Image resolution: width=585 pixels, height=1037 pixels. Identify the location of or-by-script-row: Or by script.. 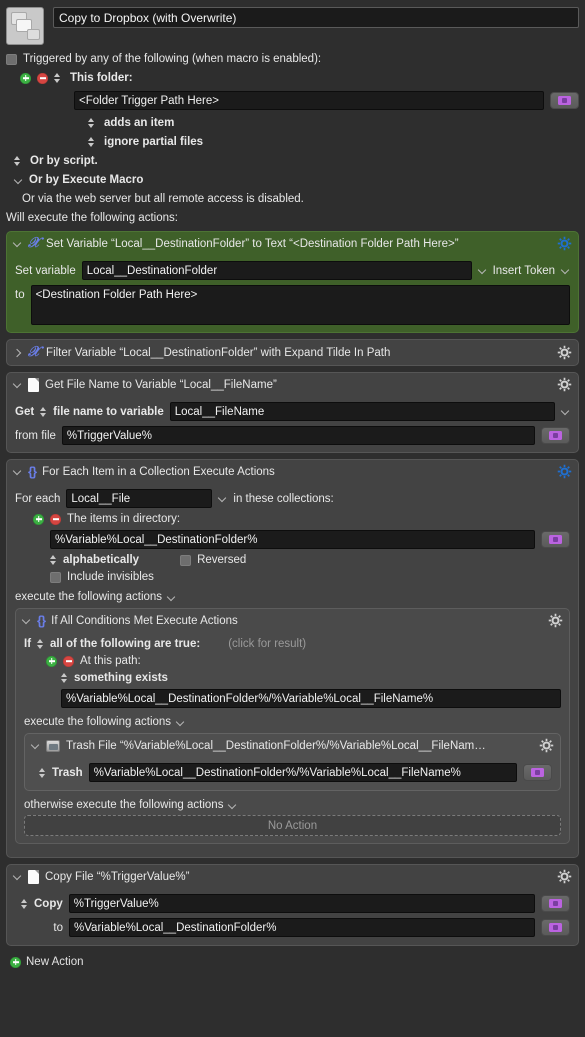
(292, 161).